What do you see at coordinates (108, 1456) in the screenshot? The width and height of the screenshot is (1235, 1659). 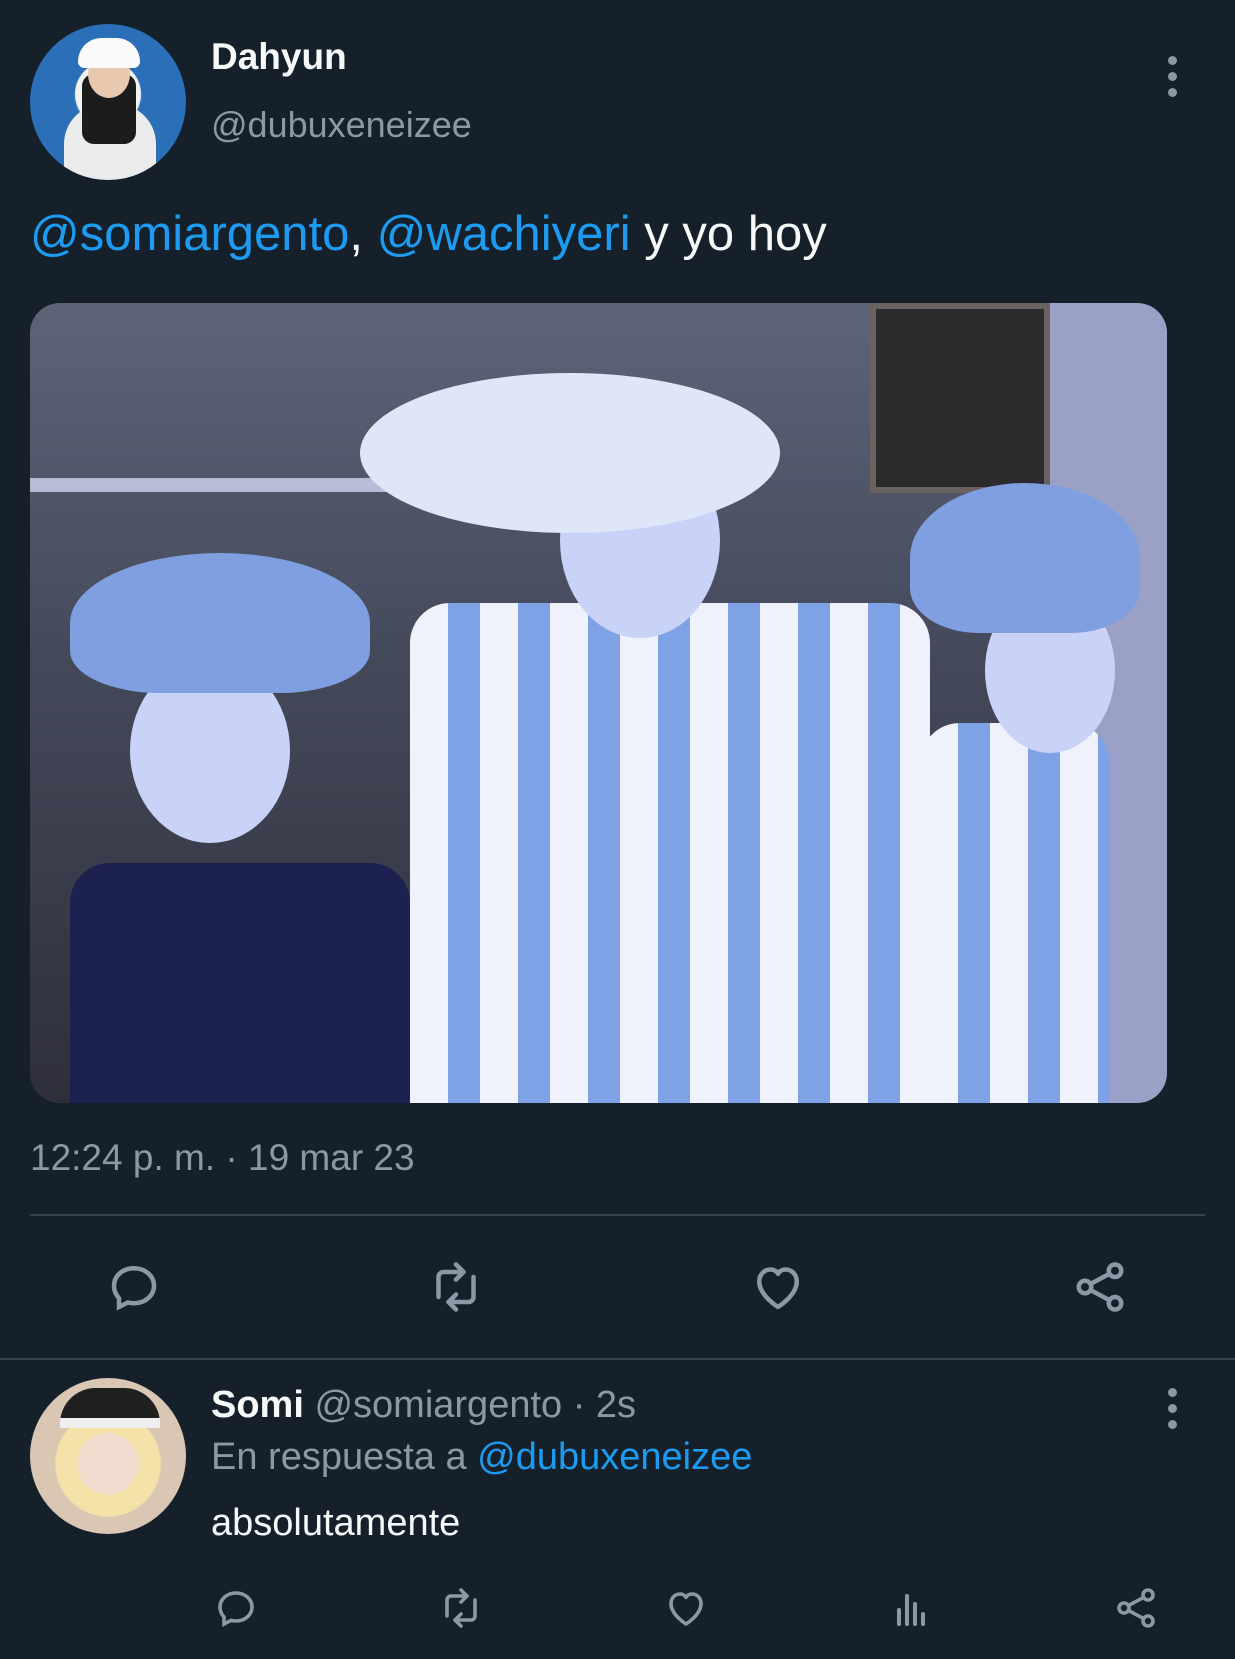 I see `reply-author-avatar` at bounding box center [108, 1456].